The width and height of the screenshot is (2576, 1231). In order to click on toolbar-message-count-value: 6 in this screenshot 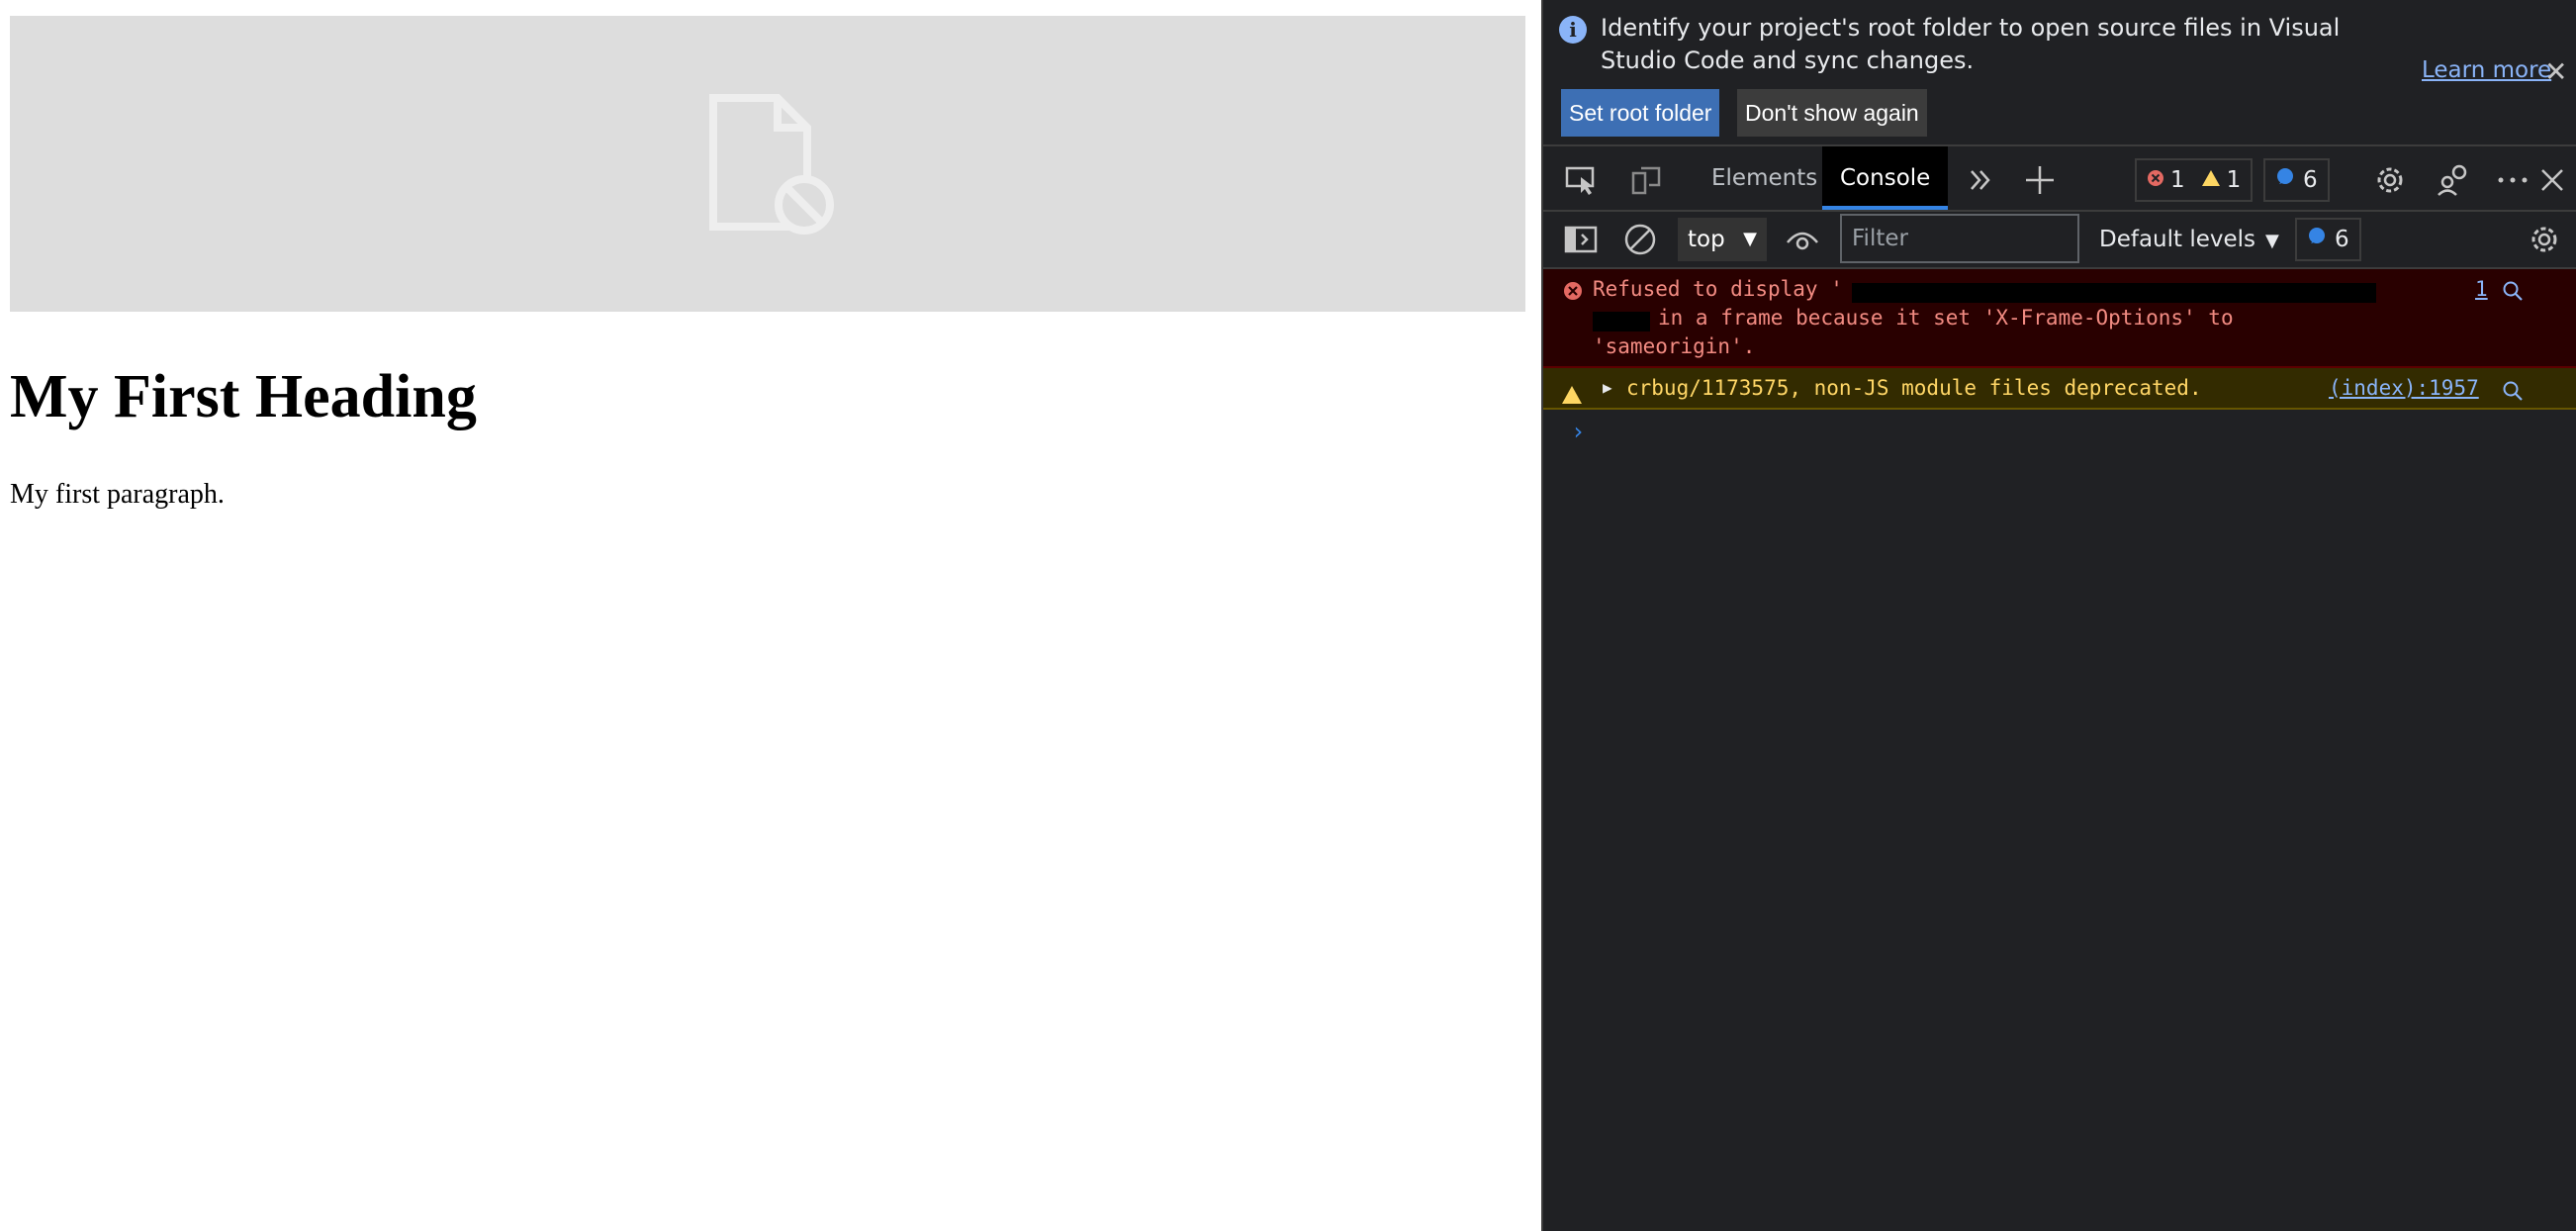, I will do `click(2342, 240)`.